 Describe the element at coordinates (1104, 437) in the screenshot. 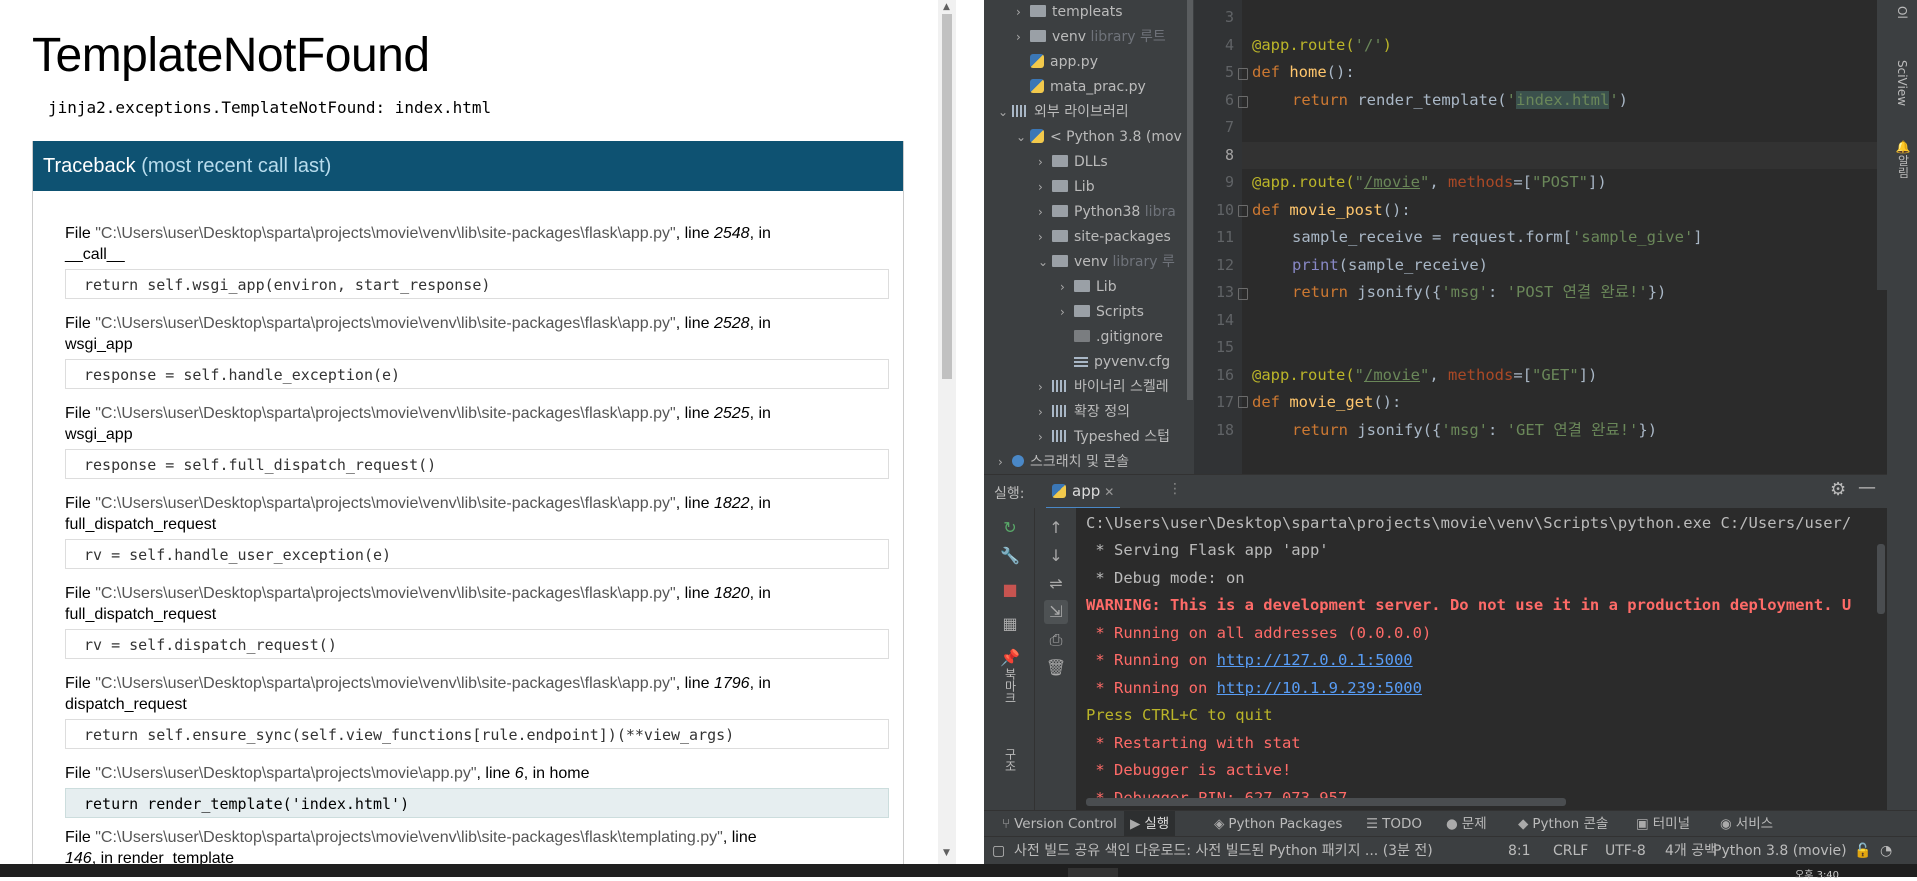

I see `tree-node: › Typeshed 스텁` at that location.